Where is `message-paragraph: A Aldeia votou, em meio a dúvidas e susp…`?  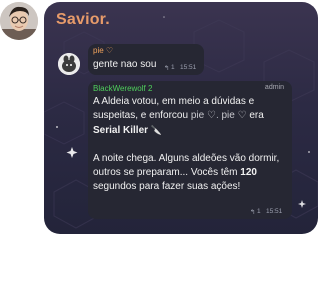
message-paragraph: A Aldeia votou, em meio a dúvidas e susp… is located at coordinates (191, 116).